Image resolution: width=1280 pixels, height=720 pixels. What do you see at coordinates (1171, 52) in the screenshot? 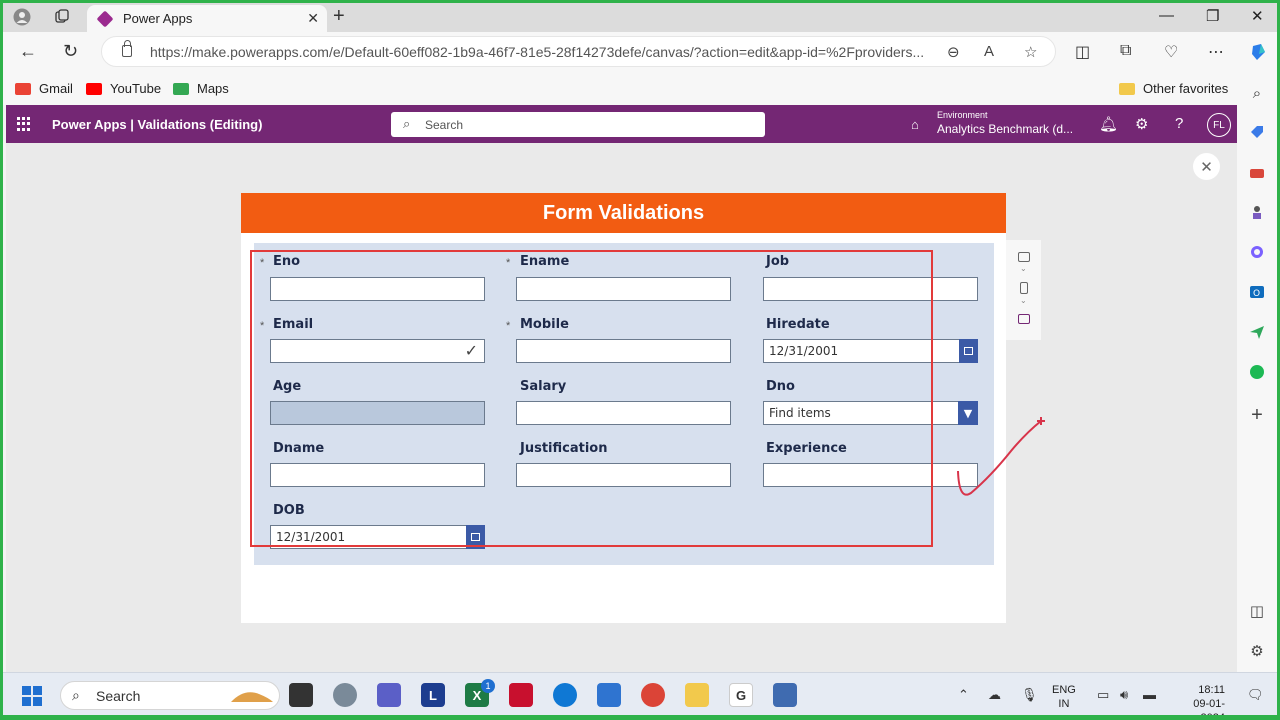
I see `health-icon: ♡` at bounding box center [1171, 52].